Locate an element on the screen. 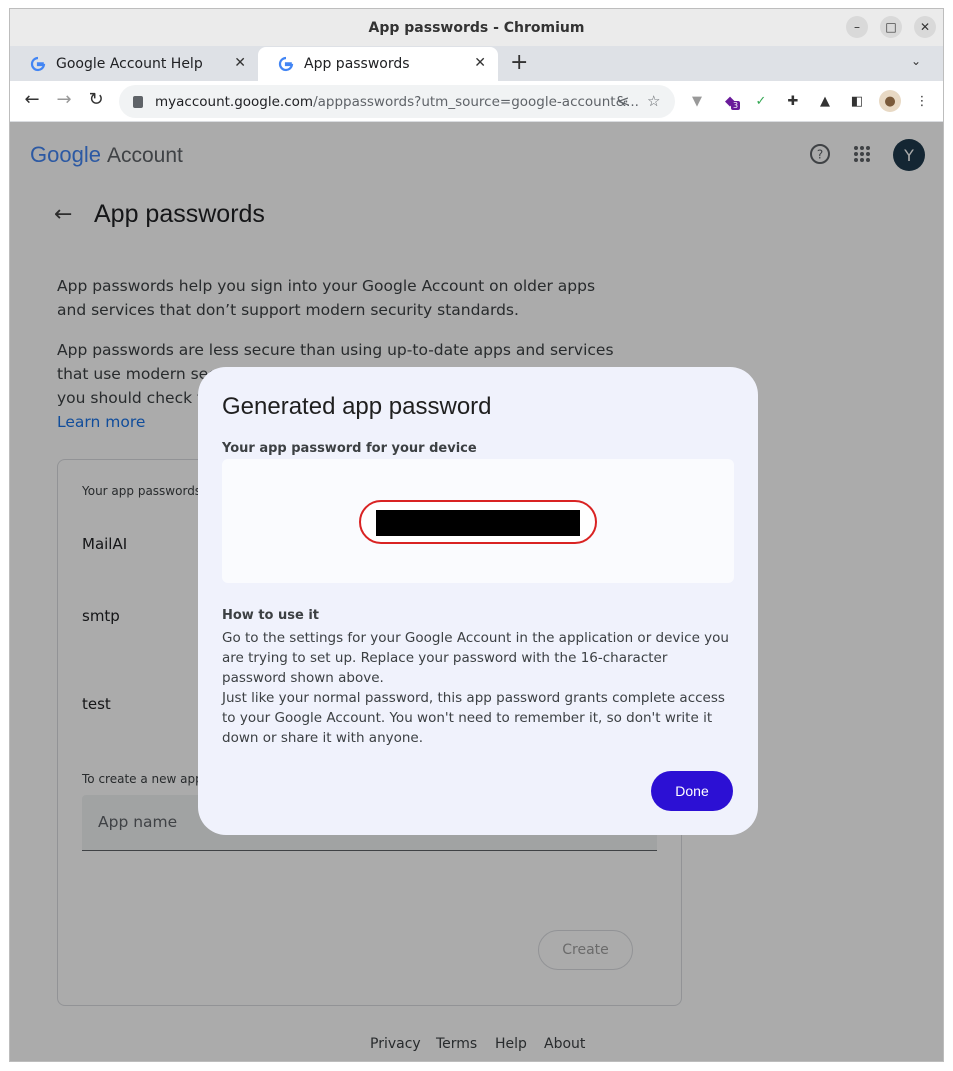 Image resolution: width=953 pixels, height=1071 pixels. tab-label: Google Account Help is located at coordinates (129, 64).